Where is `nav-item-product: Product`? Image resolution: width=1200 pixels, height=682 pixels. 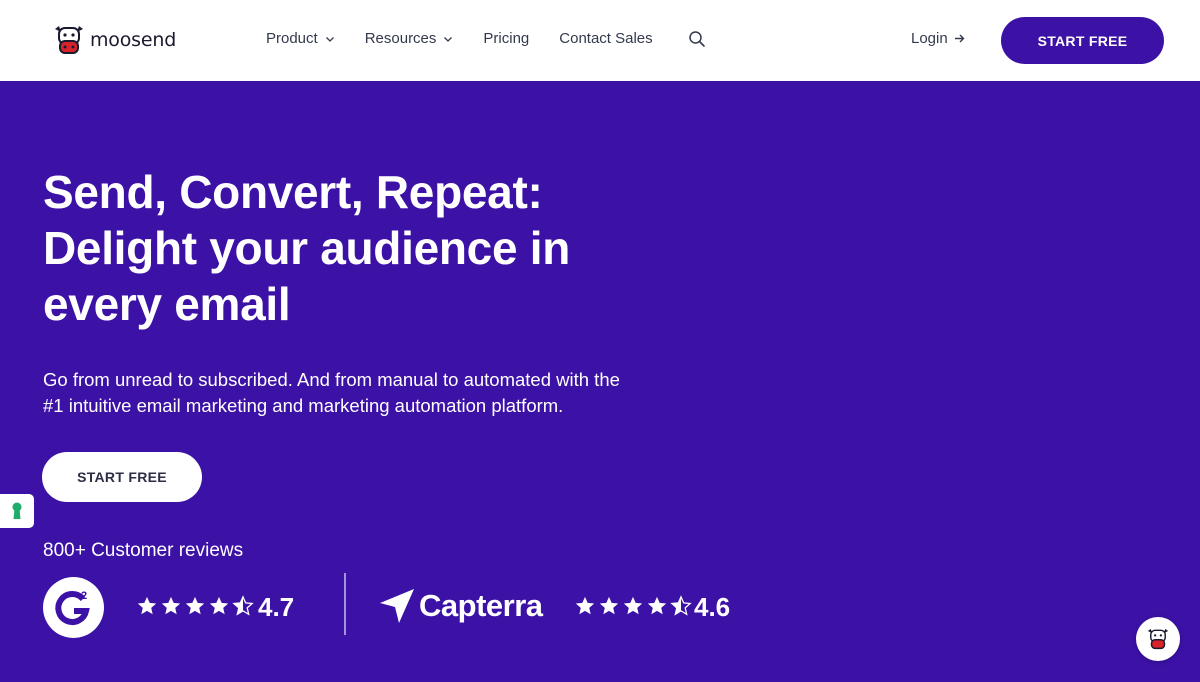 nav-item-product: Product is located at coordinates (300, 38).